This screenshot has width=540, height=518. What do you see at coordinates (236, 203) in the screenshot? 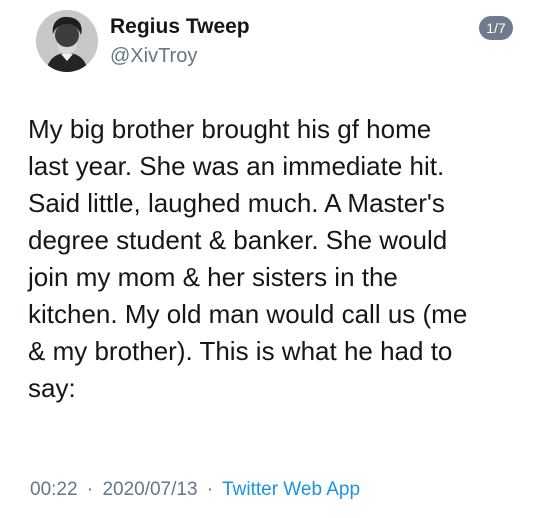
I see `tweet-body-line: Said little, laughed much. A Master's` at bounding box center [236, 203].